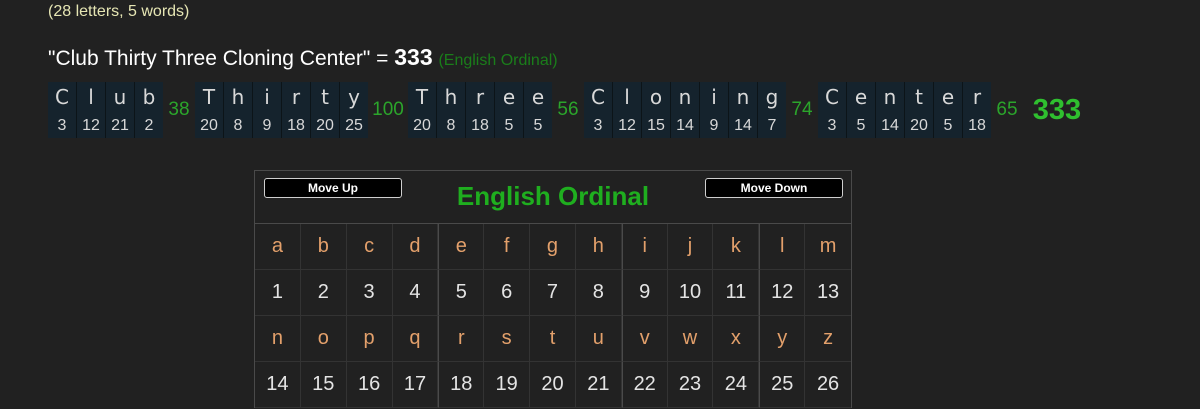 This screenshot has width=1200, height=409. I want to click on cipher-letter-cell: v, so click(644, 339).